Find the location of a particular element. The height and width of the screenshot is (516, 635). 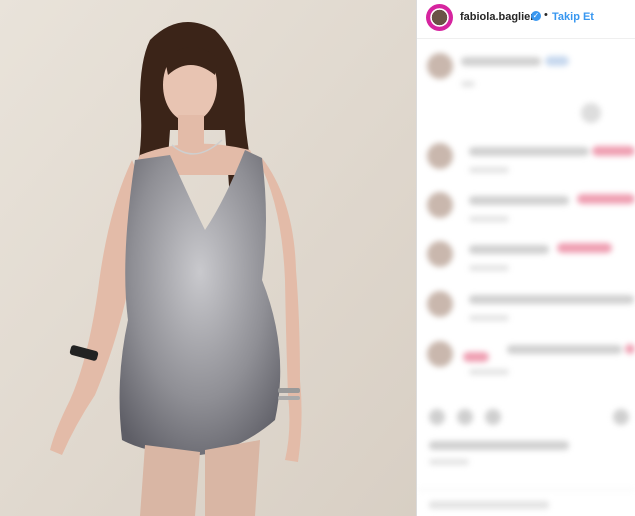

username-link: fabiola.baglieri is located at coordinates (499, 17).